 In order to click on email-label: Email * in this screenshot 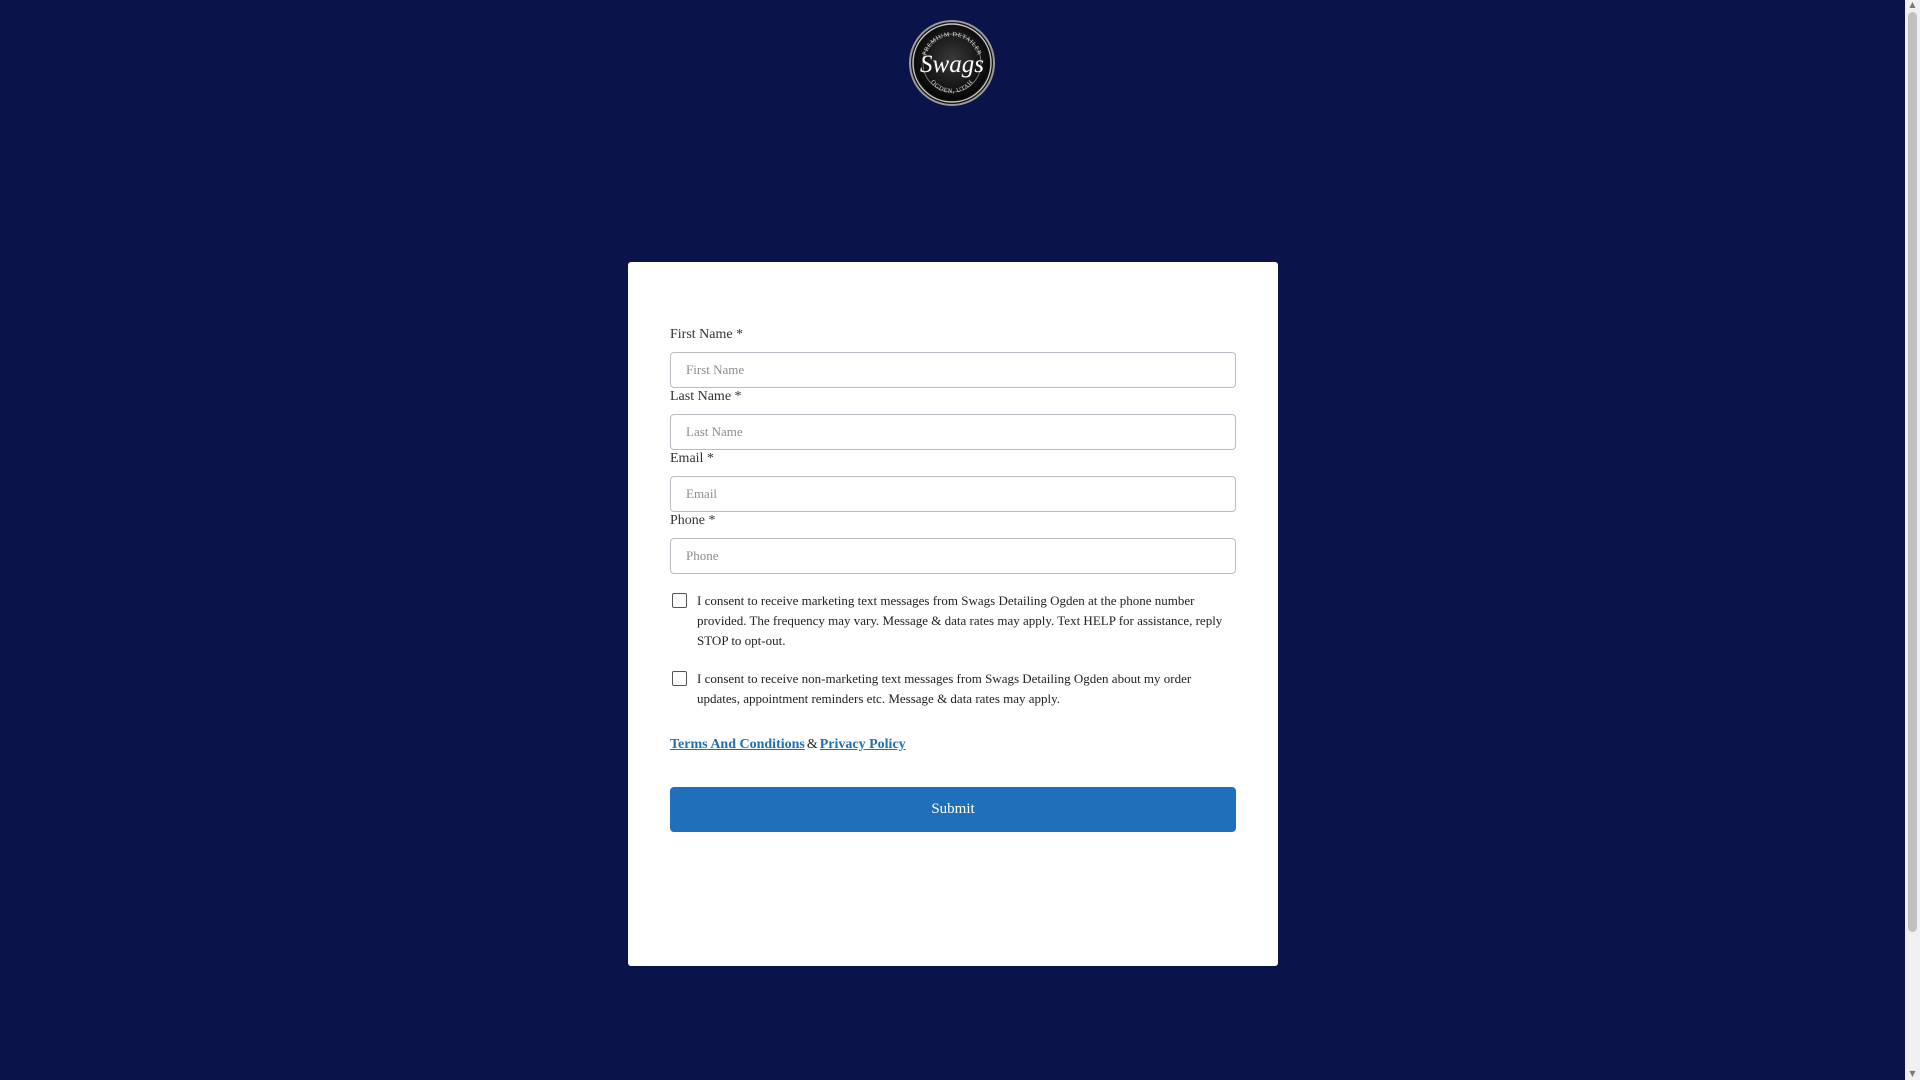, I will do `click(692, 458)`.